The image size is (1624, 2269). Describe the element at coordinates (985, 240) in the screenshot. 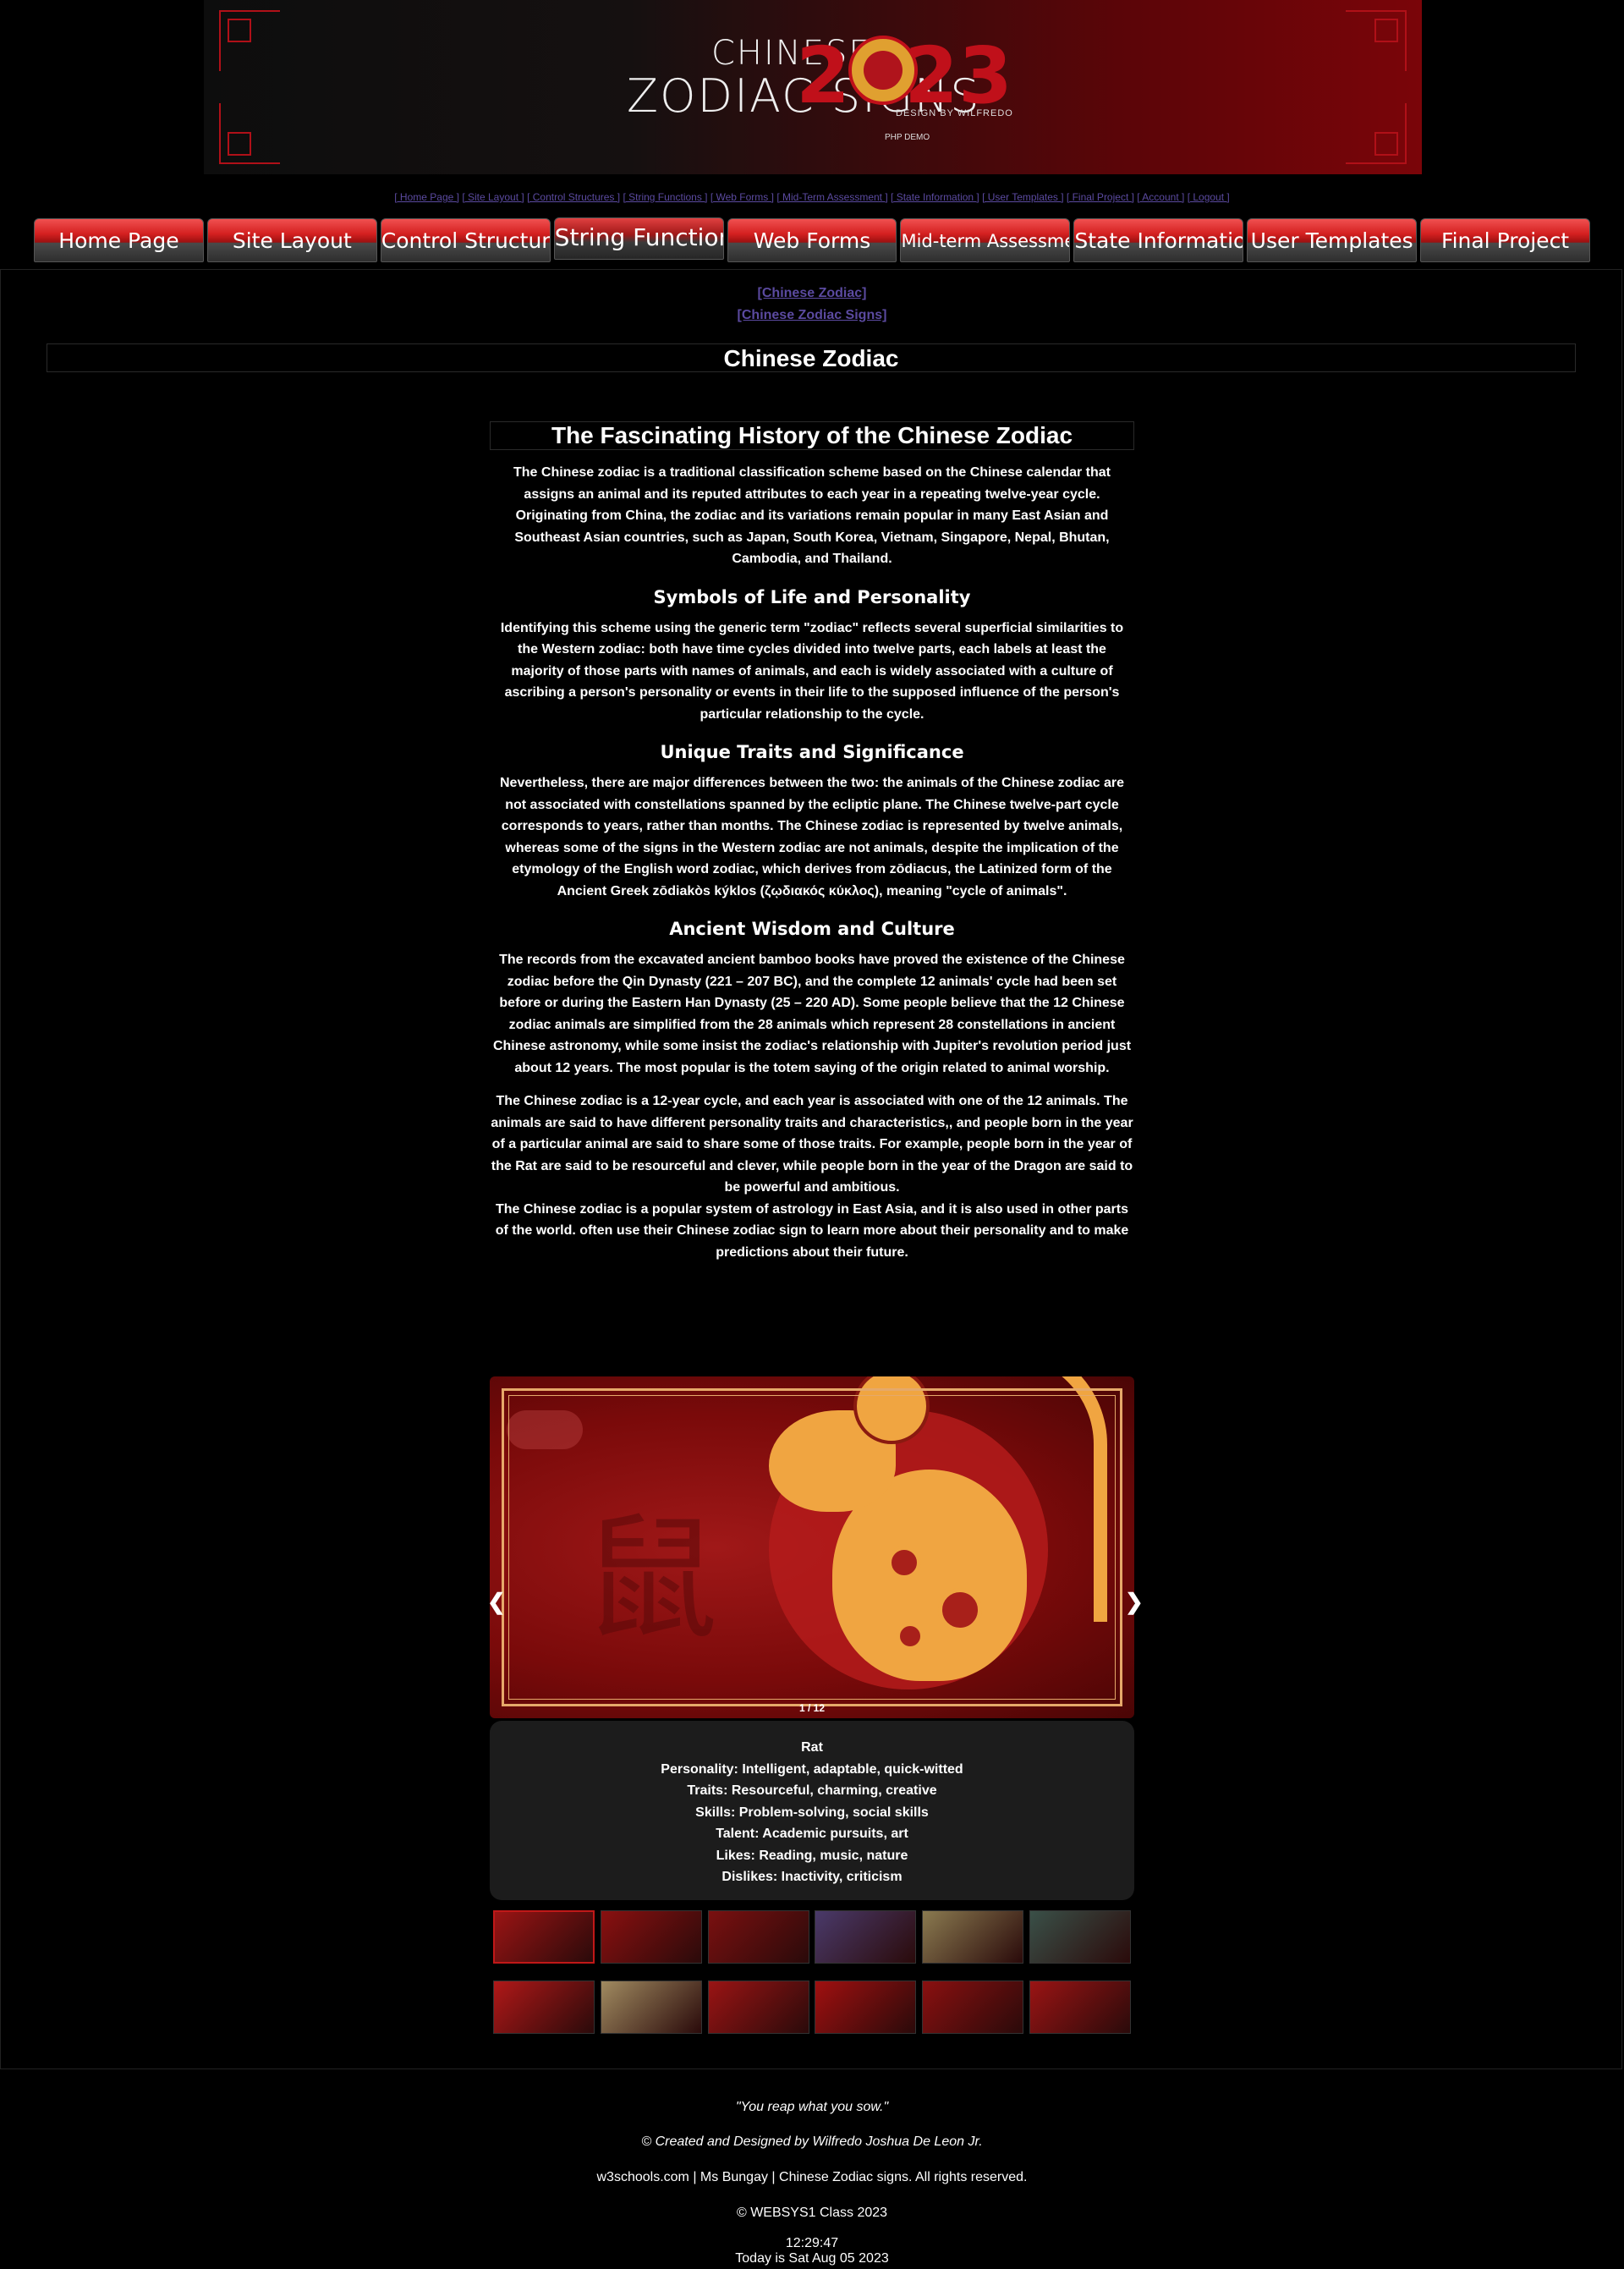

I see `tab-midterm-assessment: Mid-term Assessment` at that location.